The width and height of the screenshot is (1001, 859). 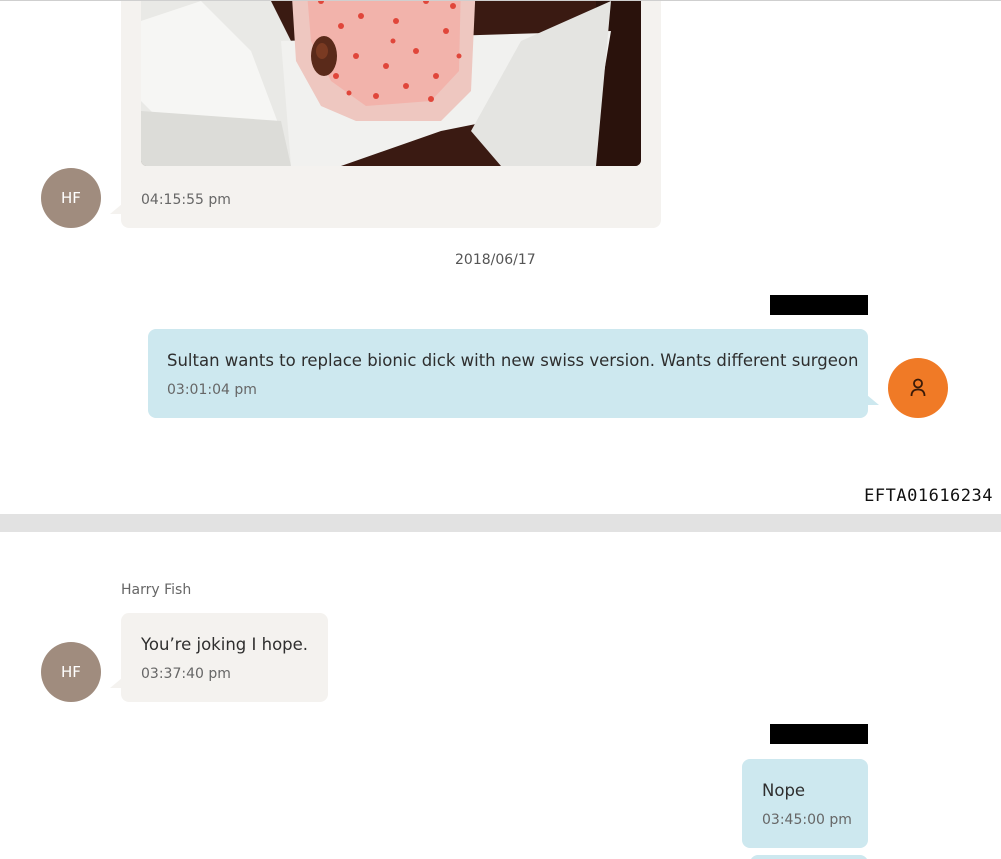 I want to click on message-text: Nope, so click(x=784, y=790).